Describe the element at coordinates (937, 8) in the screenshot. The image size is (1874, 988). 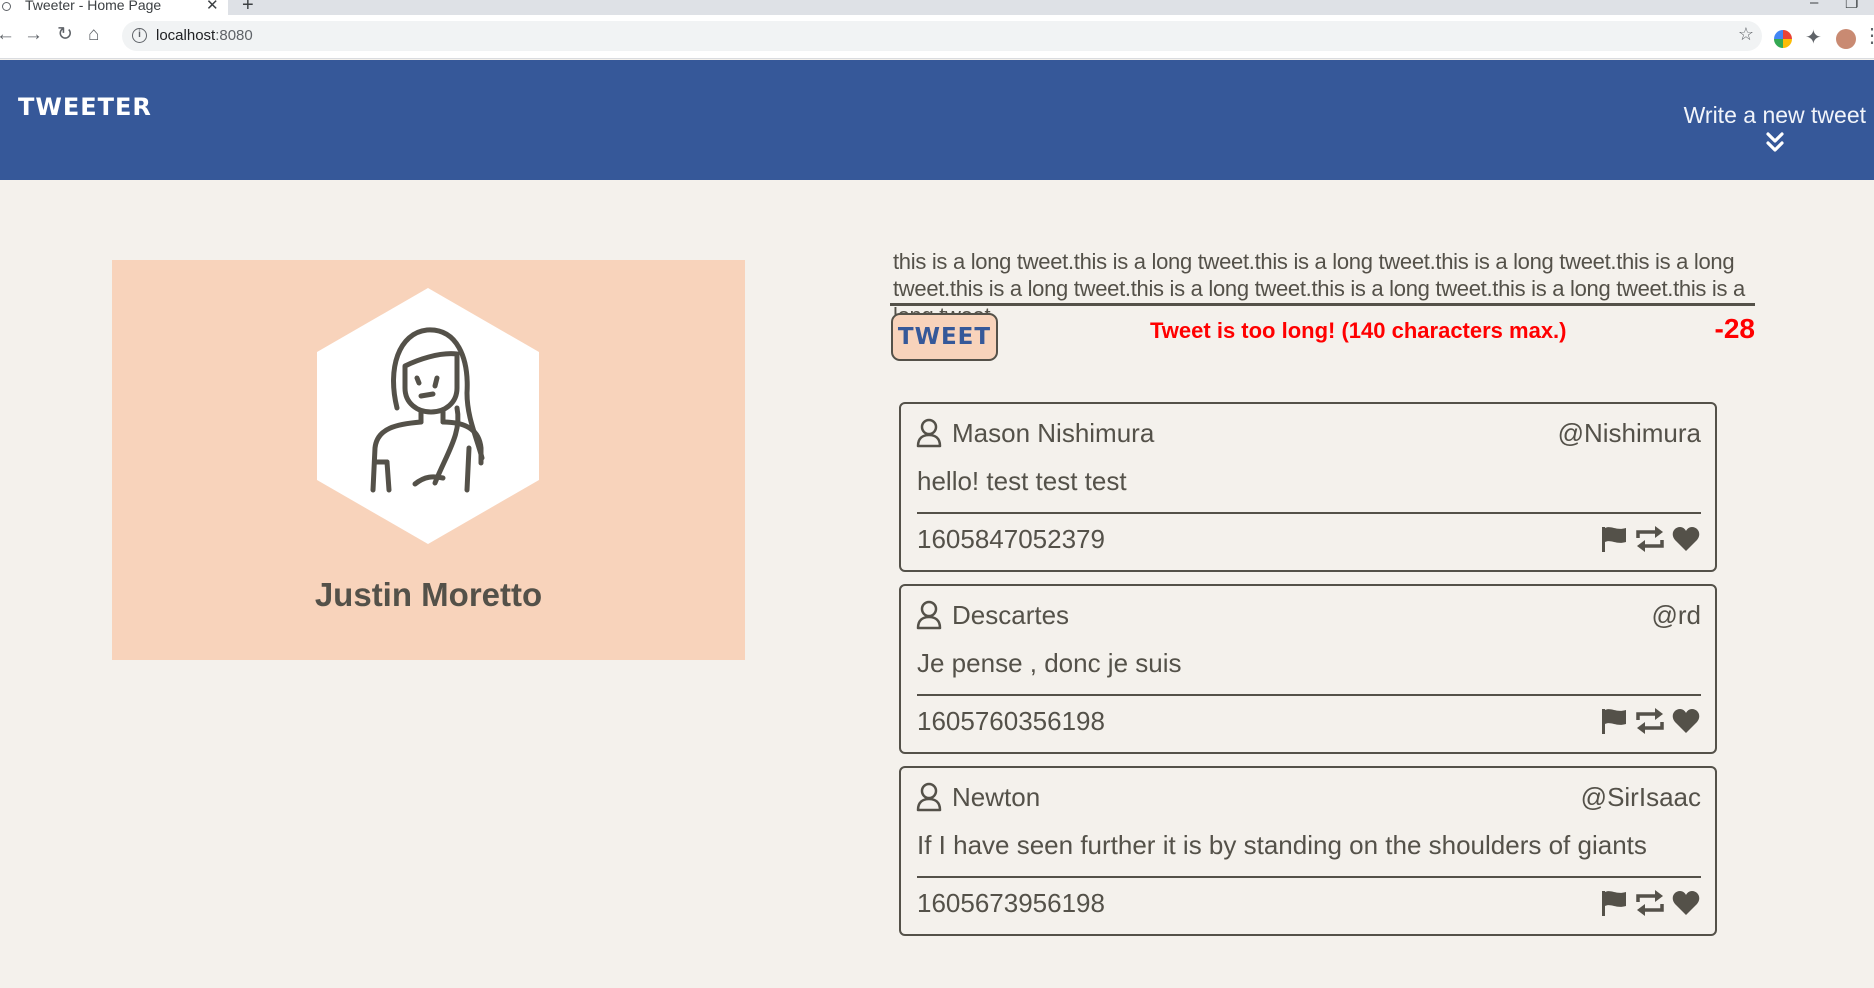
I see `browser-tab-strip: Tweeter - Home Page ✕ + – ❐` at that location.